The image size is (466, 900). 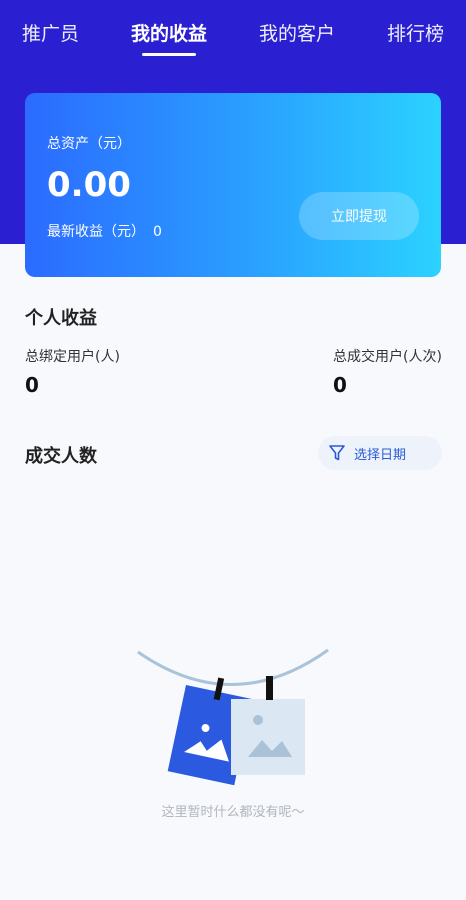 I want to click on recent-earnings-label: 最新收益（元）, so click(x=96, y=232).